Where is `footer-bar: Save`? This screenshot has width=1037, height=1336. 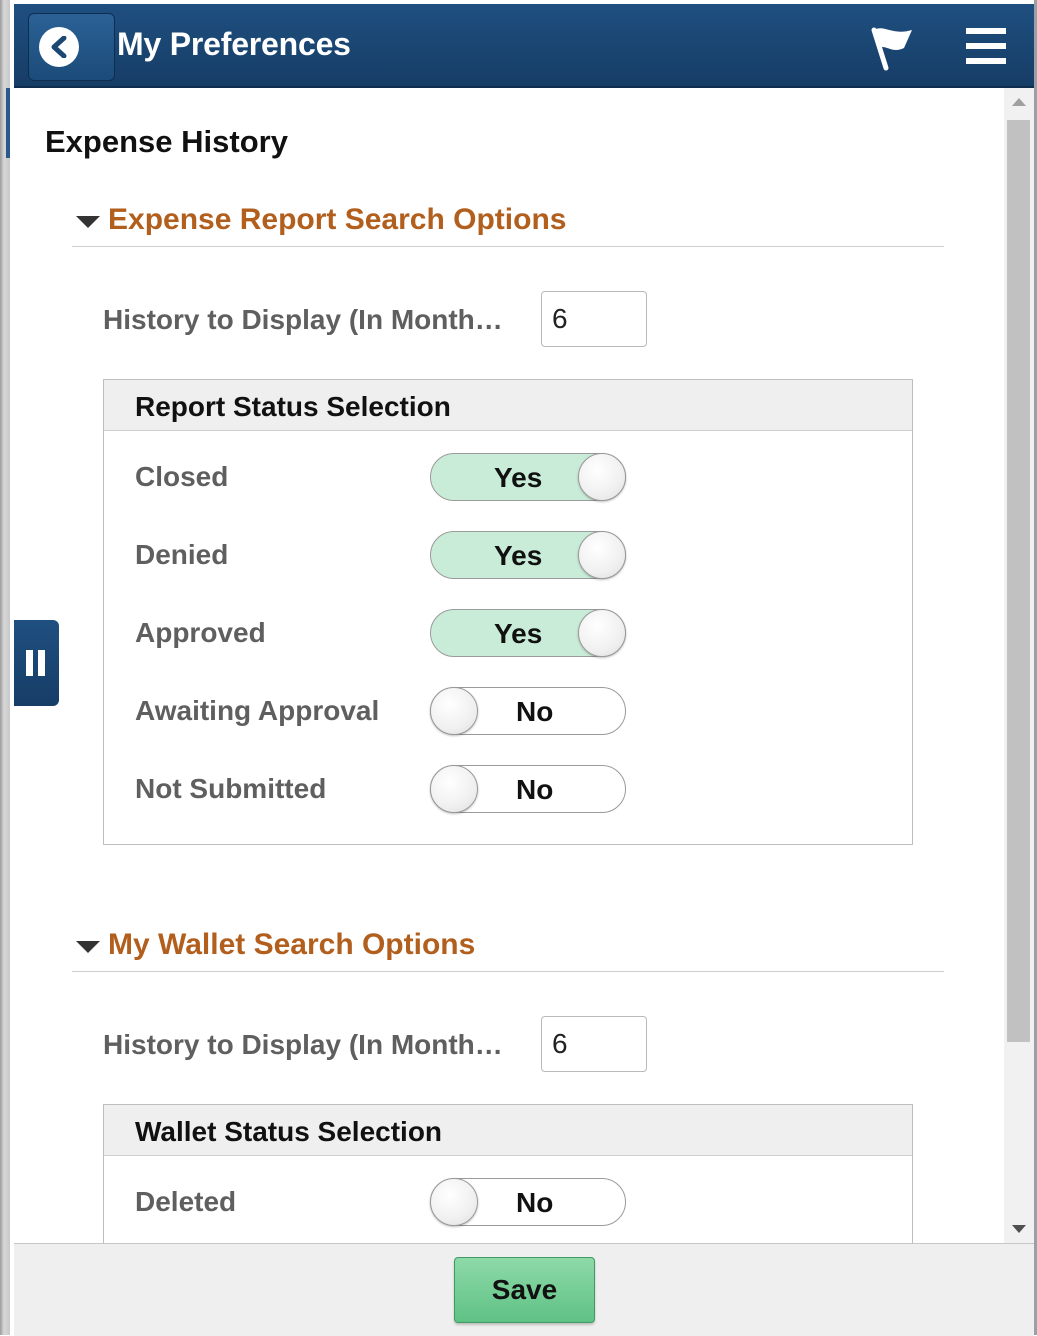
footer-bar: Save is located at coordinates (524, 1289).